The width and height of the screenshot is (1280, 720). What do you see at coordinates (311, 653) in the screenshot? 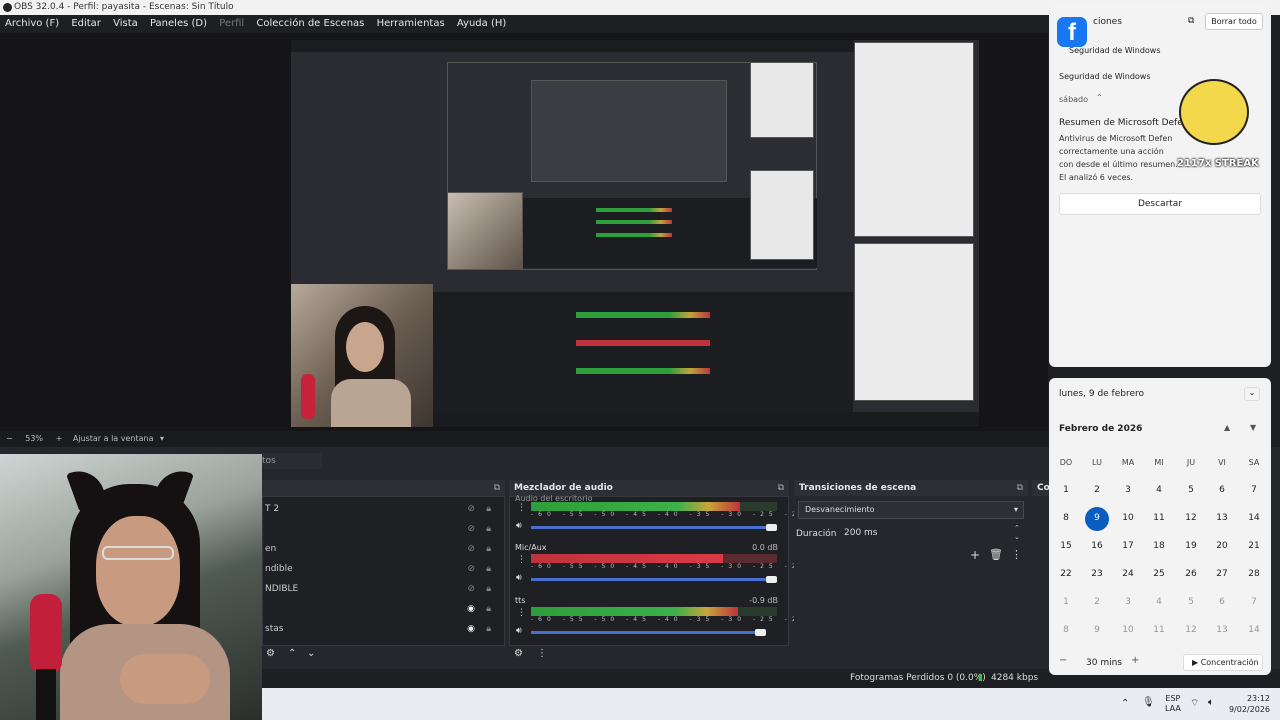
I see `move-down-icon: ⌄` at bounding box center [311, 653].